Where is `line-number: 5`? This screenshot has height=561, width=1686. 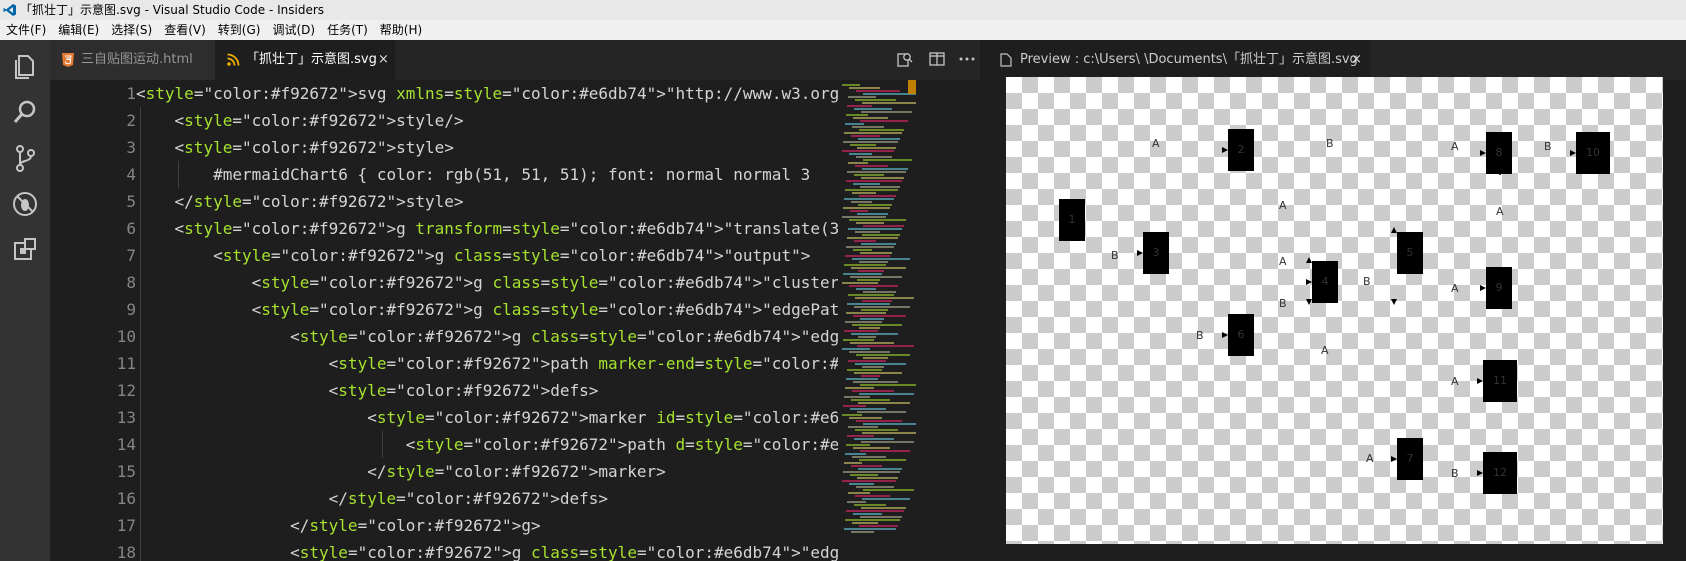 line-number: 5 is located at coordinates (131, 201).